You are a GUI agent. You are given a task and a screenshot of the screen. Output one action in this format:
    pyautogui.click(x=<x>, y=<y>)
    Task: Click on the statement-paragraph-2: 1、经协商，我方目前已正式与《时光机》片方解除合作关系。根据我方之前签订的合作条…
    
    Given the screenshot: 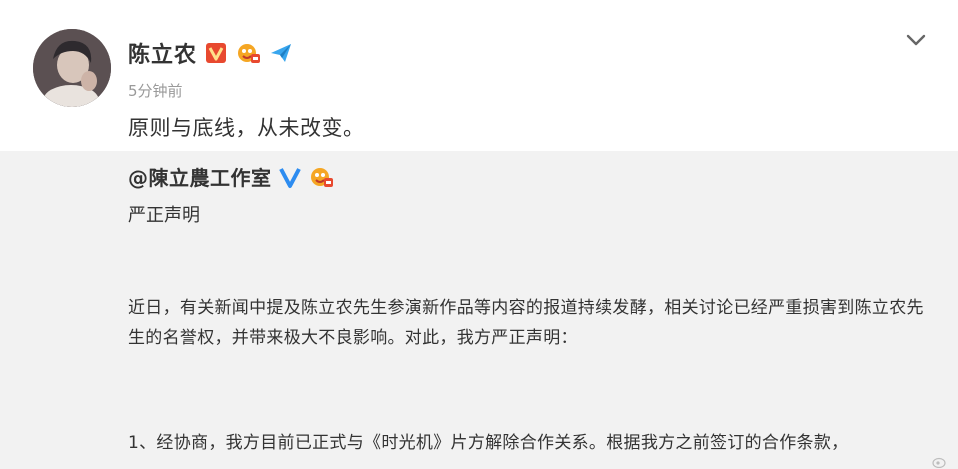 What is the action you would take?
    pyautogui.click(x=488, y=443)
    